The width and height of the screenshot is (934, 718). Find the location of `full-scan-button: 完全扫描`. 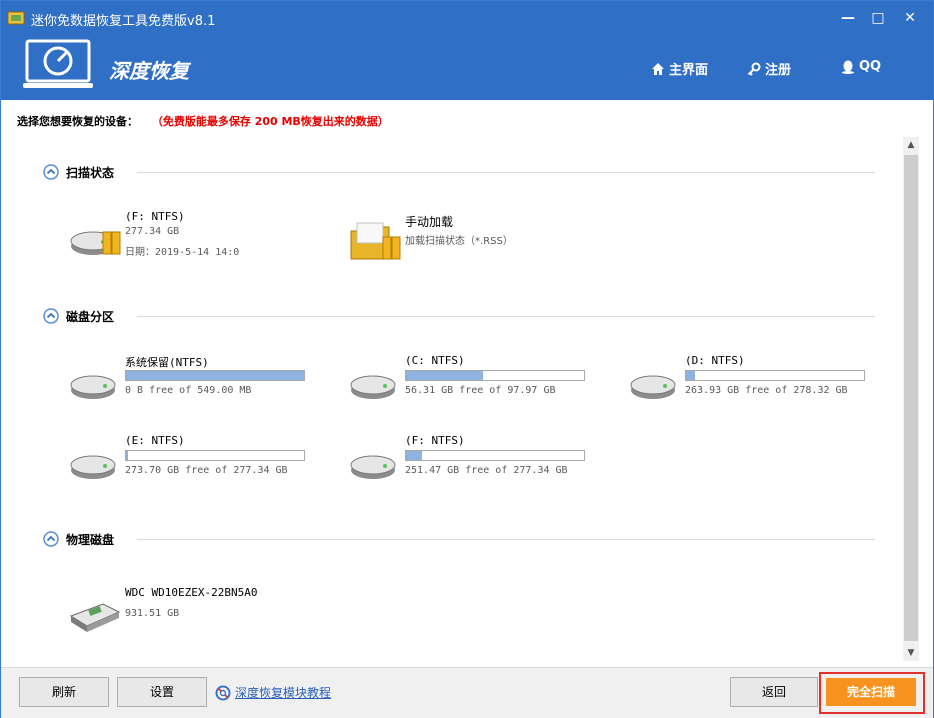

full-scan-button: 完全扫描 is located at coordinates (871, 692).